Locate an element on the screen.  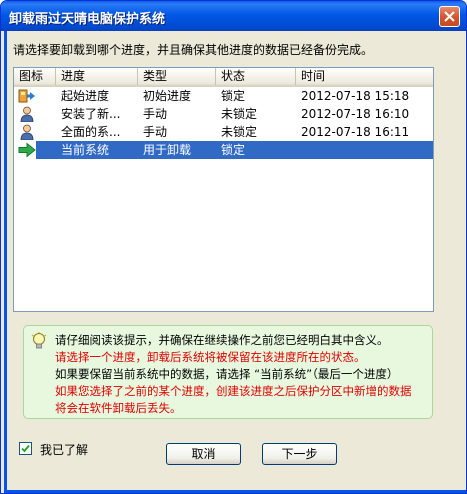
list-row: 安装了新... 手动 未锁定 2012-07-18 16:10 is located at coordinates (223, 114).